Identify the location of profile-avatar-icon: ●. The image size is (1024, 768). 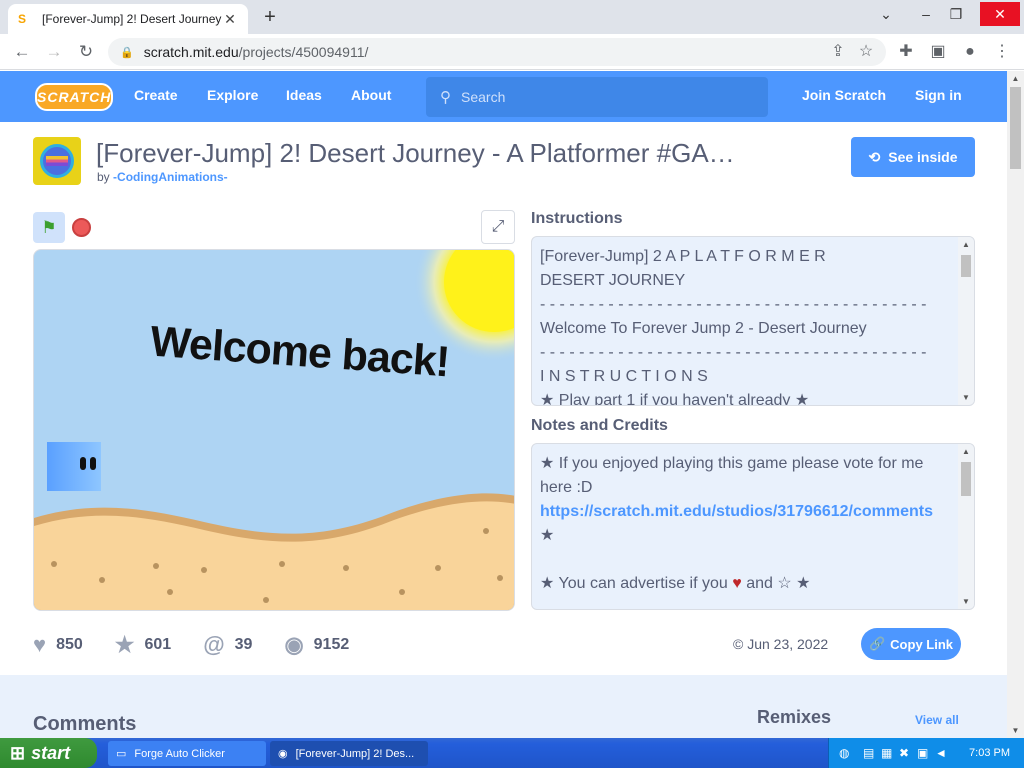
(970, 52).